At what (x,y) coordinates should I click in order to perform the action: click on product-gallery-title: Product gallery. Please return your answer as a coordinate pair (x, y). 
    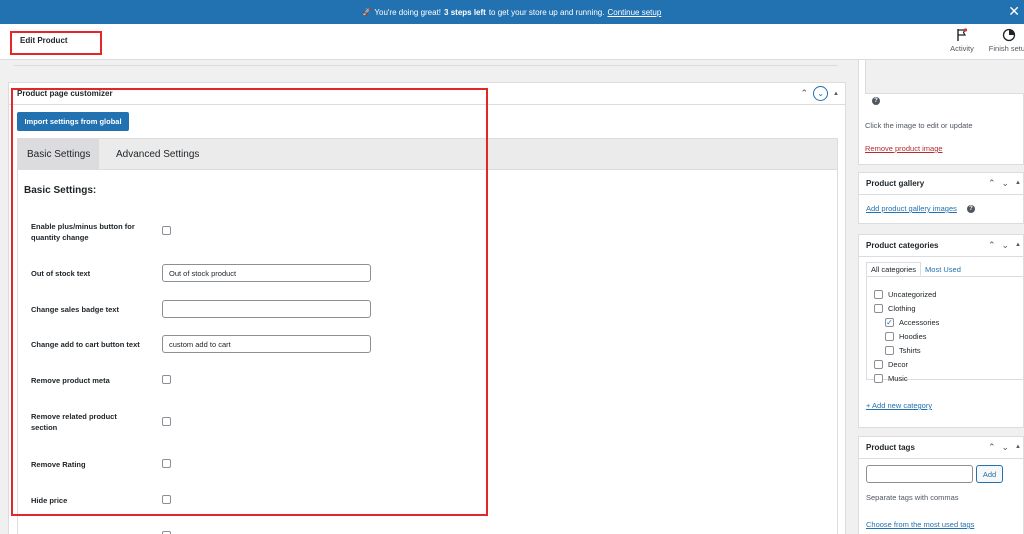
    Looking at the image, I should click on (895, 183).